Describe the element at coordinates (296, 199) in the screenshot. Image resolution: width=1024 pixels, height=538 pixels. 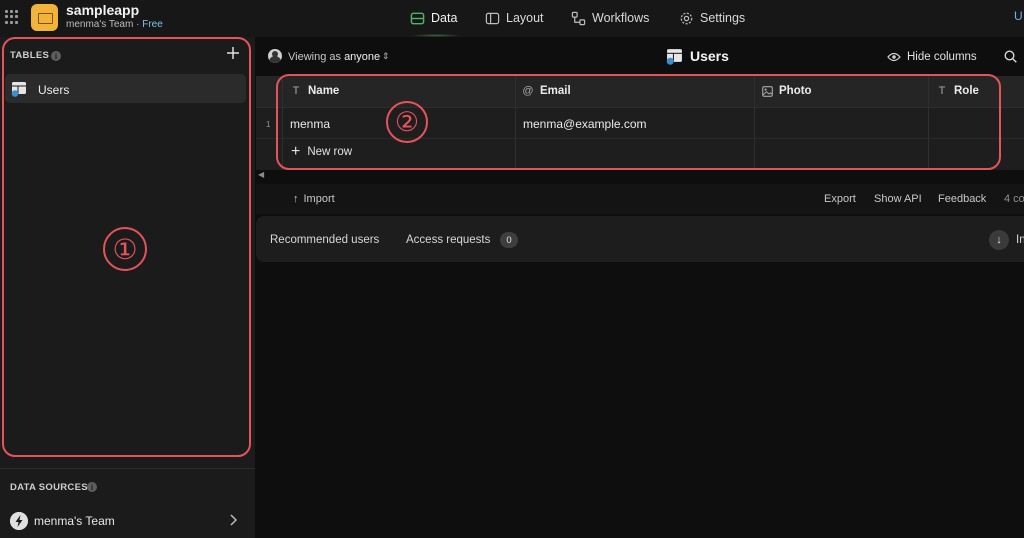
I see `arrow-up-icon: ↑` at that location.